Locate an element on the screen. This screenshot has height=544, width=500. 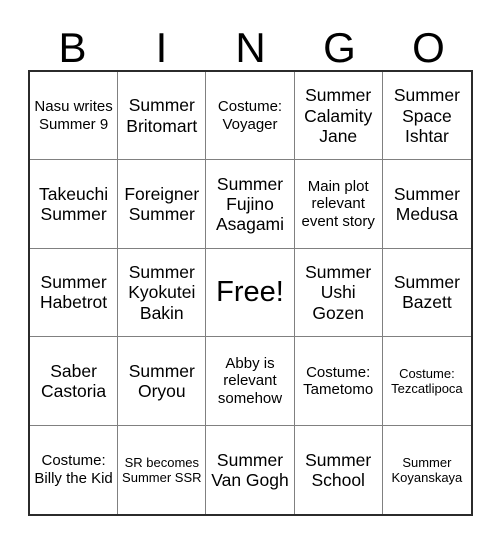
bingo-cell-b3: Summer Habetrot is located at coordinates (74, 293).